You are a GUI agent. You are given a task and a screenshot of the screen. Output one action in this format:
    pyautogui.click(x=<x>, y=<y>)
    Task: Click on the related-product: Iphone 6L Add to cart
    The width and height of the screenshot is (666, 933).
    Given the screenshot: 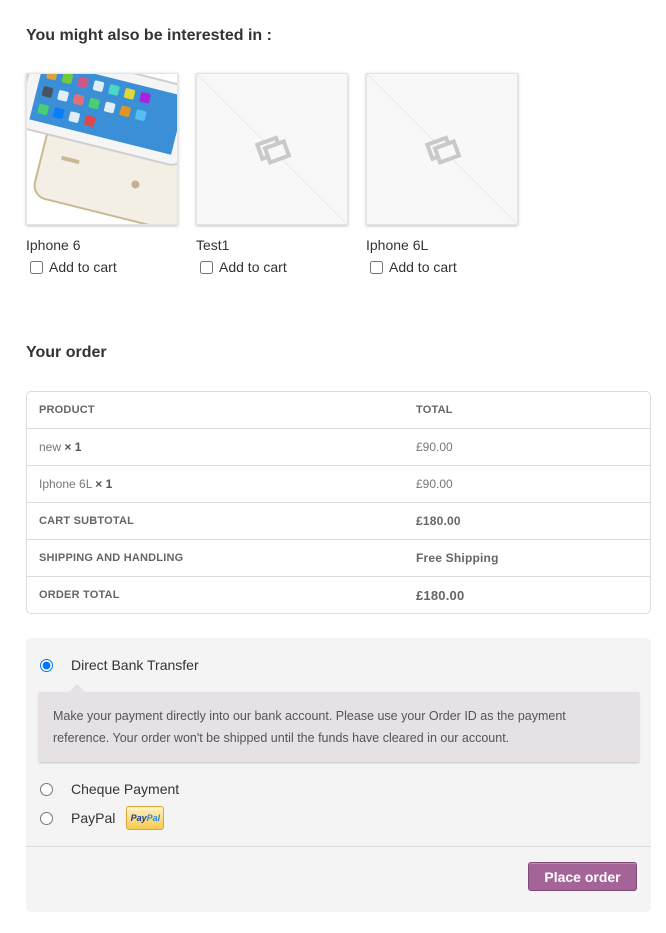 What is the action you would take?
    pyautogui.click(x=442, y=174)
    